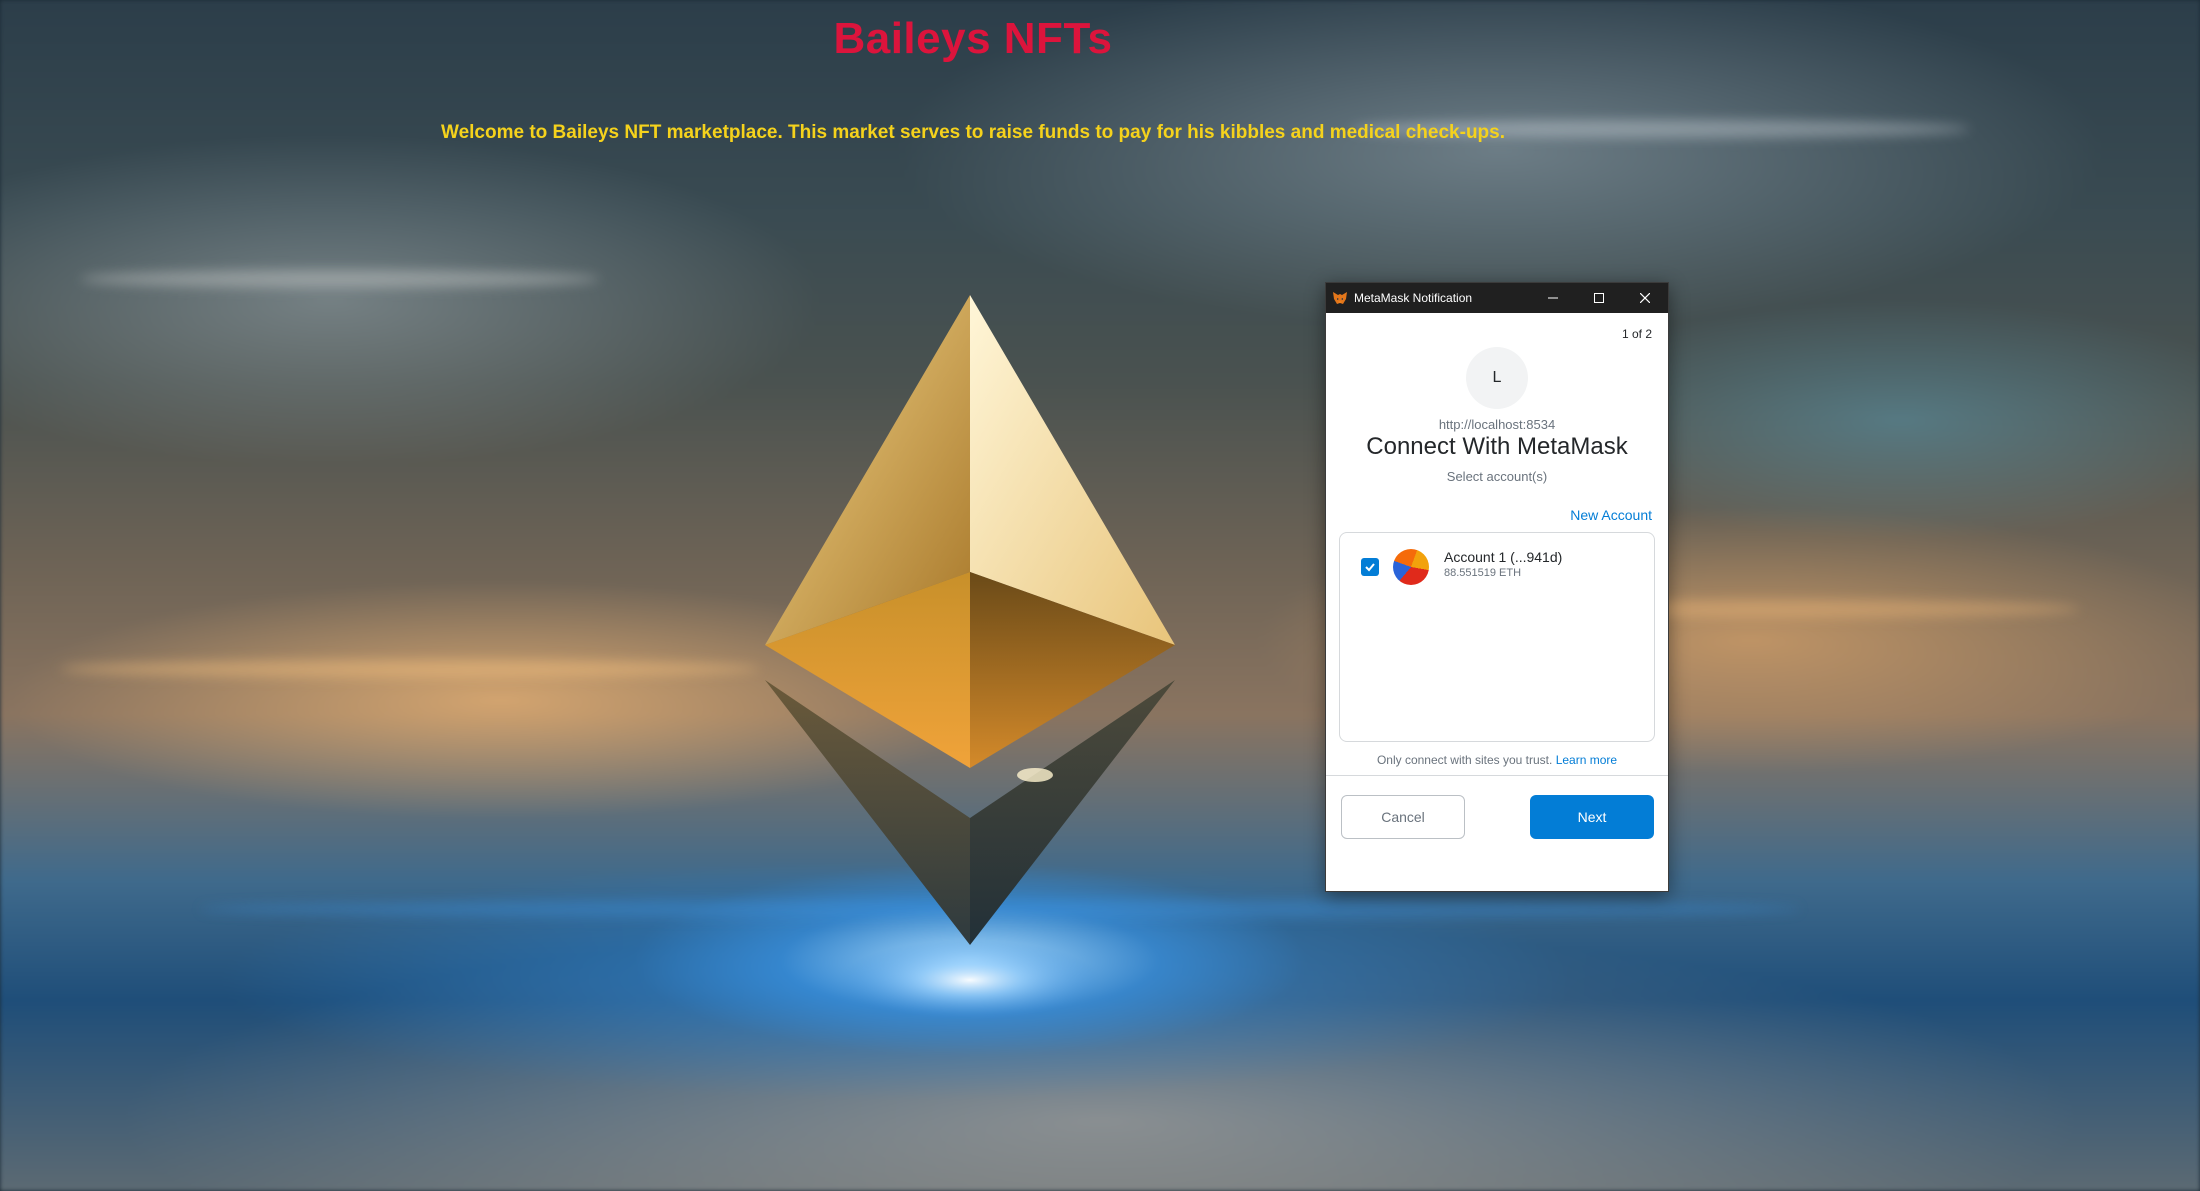  Describe the element at coordinates (973, 38) in the screenshot. I see `page-title: Baileys NFTs` at that location.